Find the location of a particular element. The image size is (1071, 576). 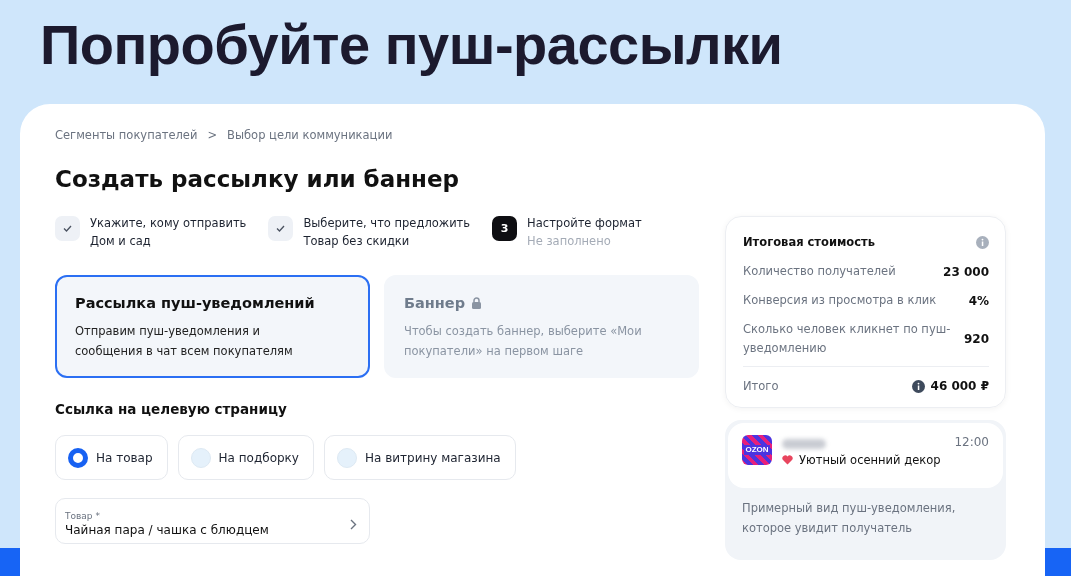

product-field: Товар * Чайная пара / чашка с блюдцем is located at coordinates (212, 521).